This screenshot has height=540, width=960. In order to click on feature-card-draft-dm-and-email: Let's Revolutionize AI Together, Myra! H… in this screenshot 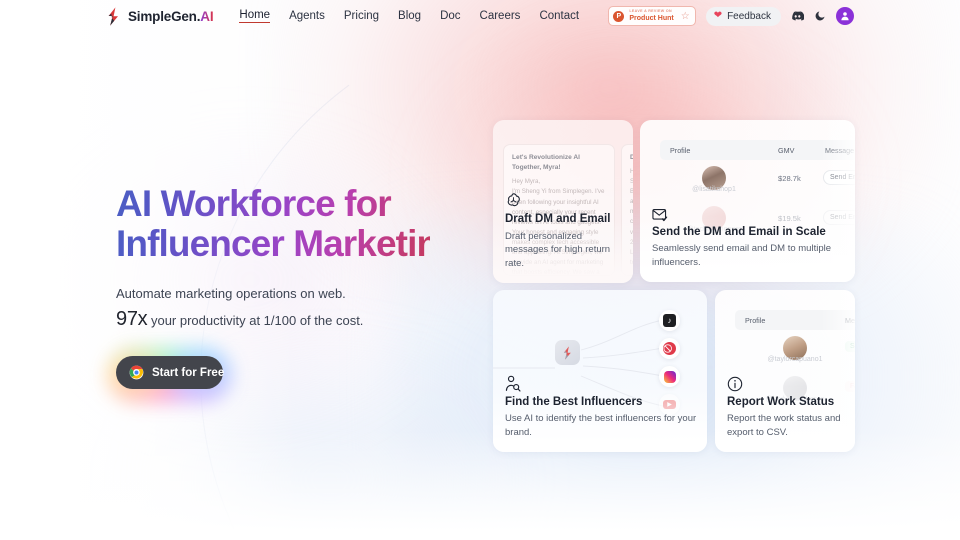, I will do `click(563, 201)`.